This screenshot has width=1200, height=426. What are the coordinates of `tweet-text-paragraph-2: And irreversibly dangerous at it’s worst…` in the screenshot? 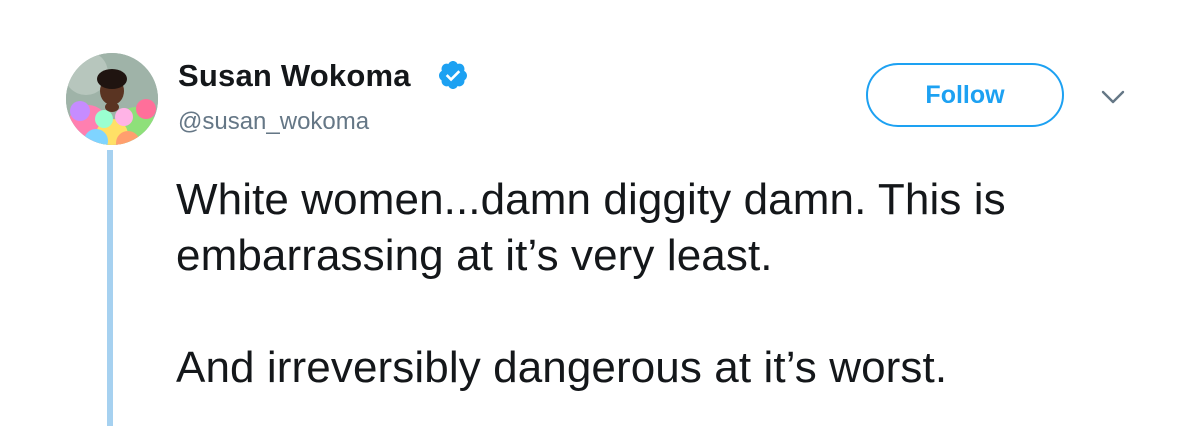 It's located at (562, 367).